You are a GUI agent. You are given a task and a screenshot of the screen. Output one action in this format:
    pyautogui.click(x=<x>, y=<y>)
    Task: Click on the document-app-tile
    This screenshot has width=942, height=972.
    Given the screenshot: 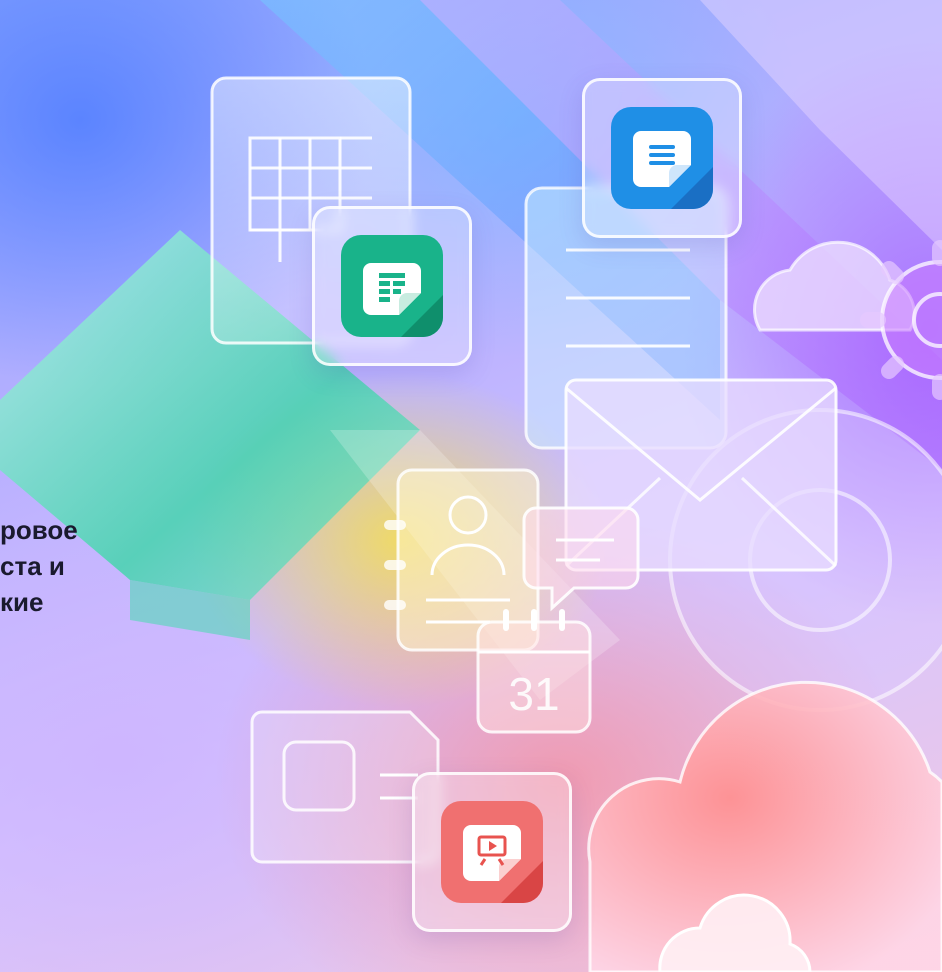 What is the action you would take?
    pyautogui.click(x=662, y=158)
    